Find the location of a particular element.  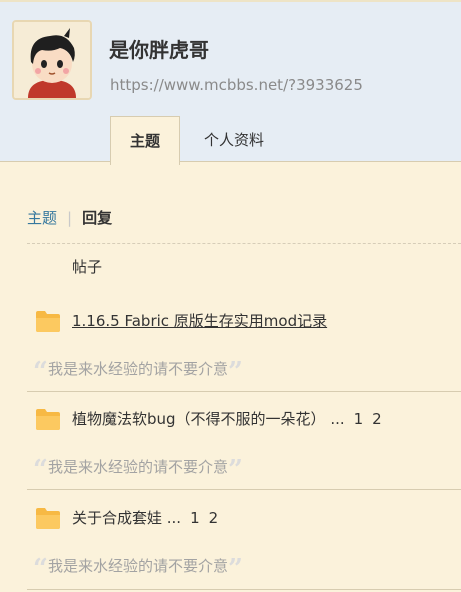

avatar is located at coordinates (52, 60).